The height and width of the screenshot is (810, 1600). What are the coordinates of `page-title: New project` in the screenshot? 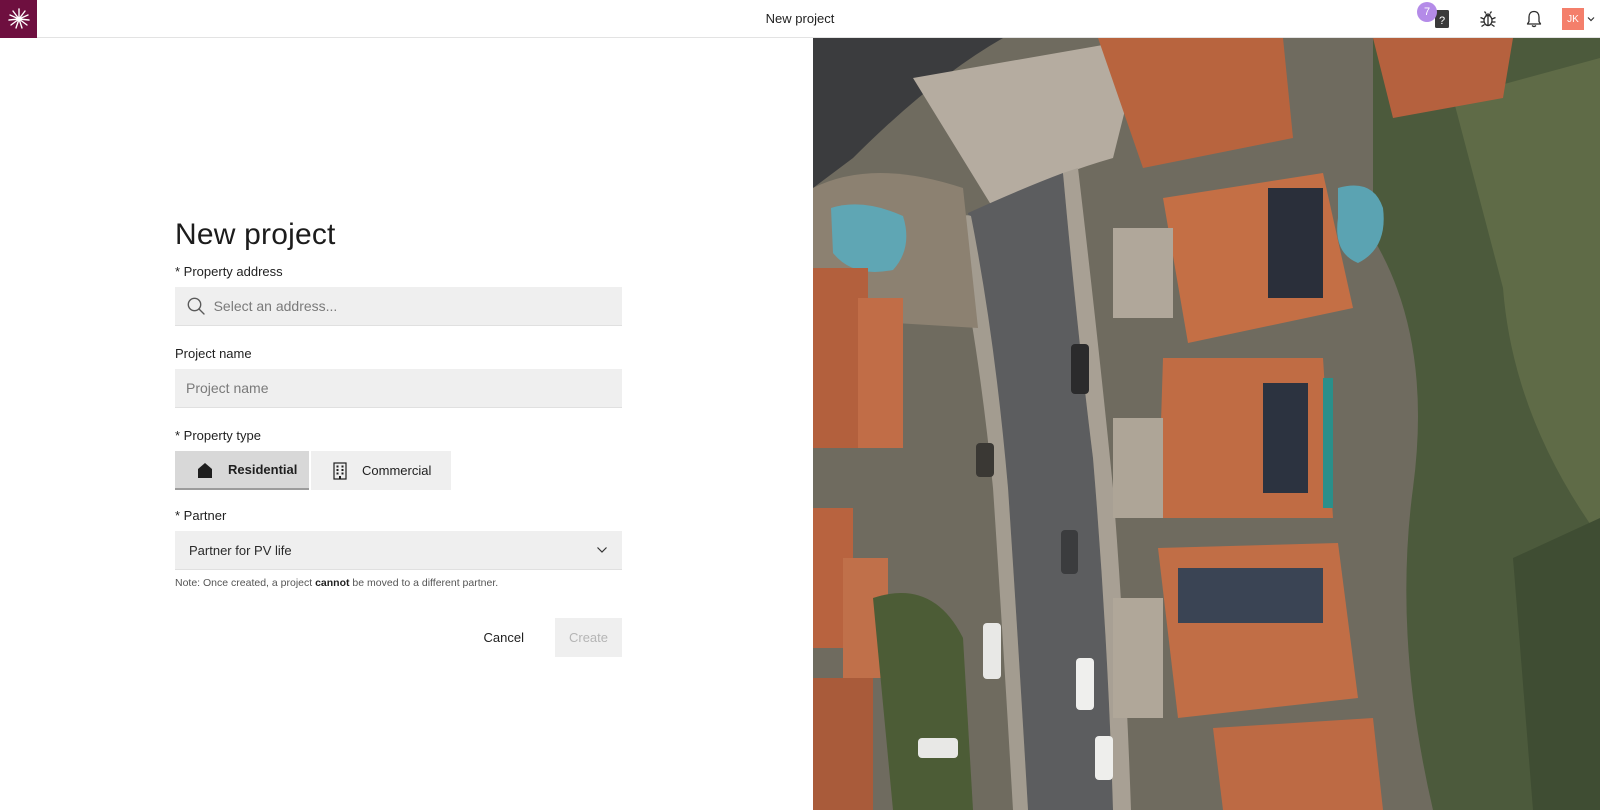 It's located at (255, 234).